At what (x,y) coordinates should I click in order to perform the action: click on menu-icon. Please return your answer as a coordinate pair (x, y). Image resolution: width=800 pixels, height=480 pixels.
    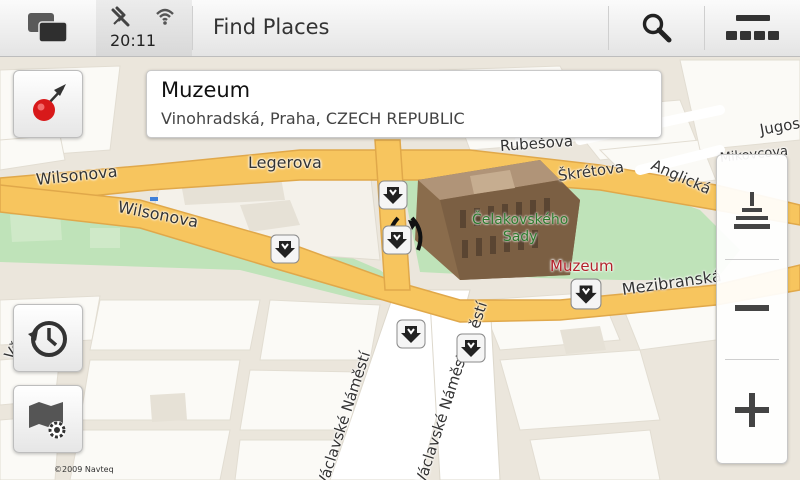
    Looking at the image, I should click on (752, 27).